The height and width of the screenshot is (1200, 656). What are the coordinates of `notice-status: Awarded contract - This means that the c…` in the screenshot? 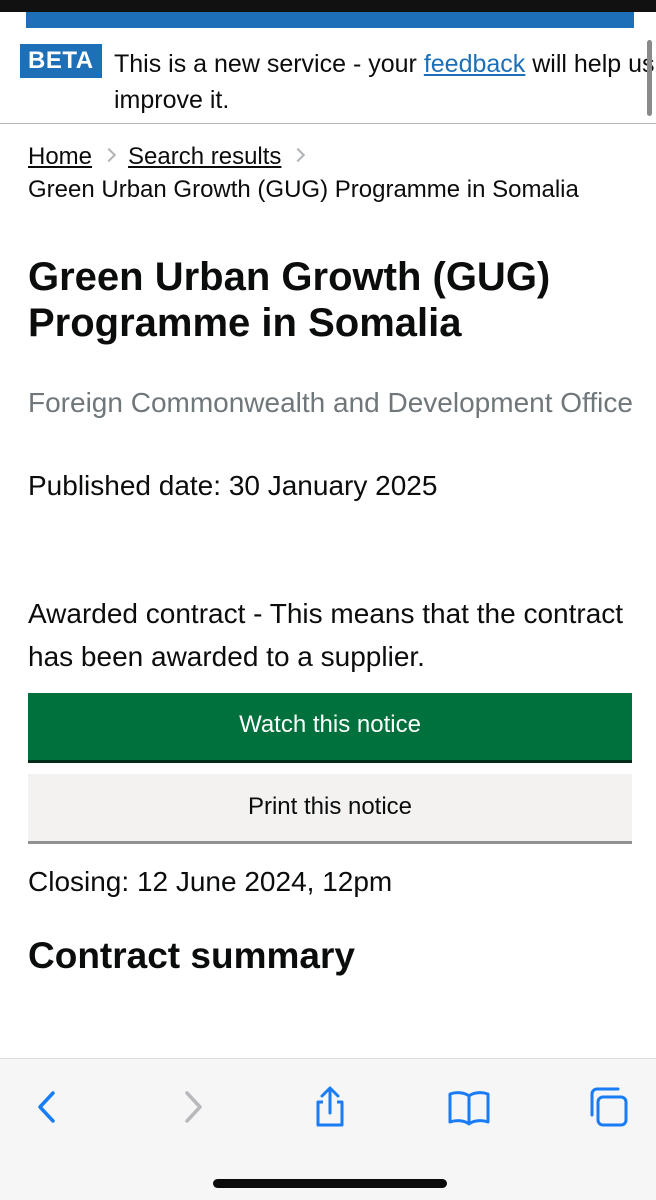 It's located at (326, 635).